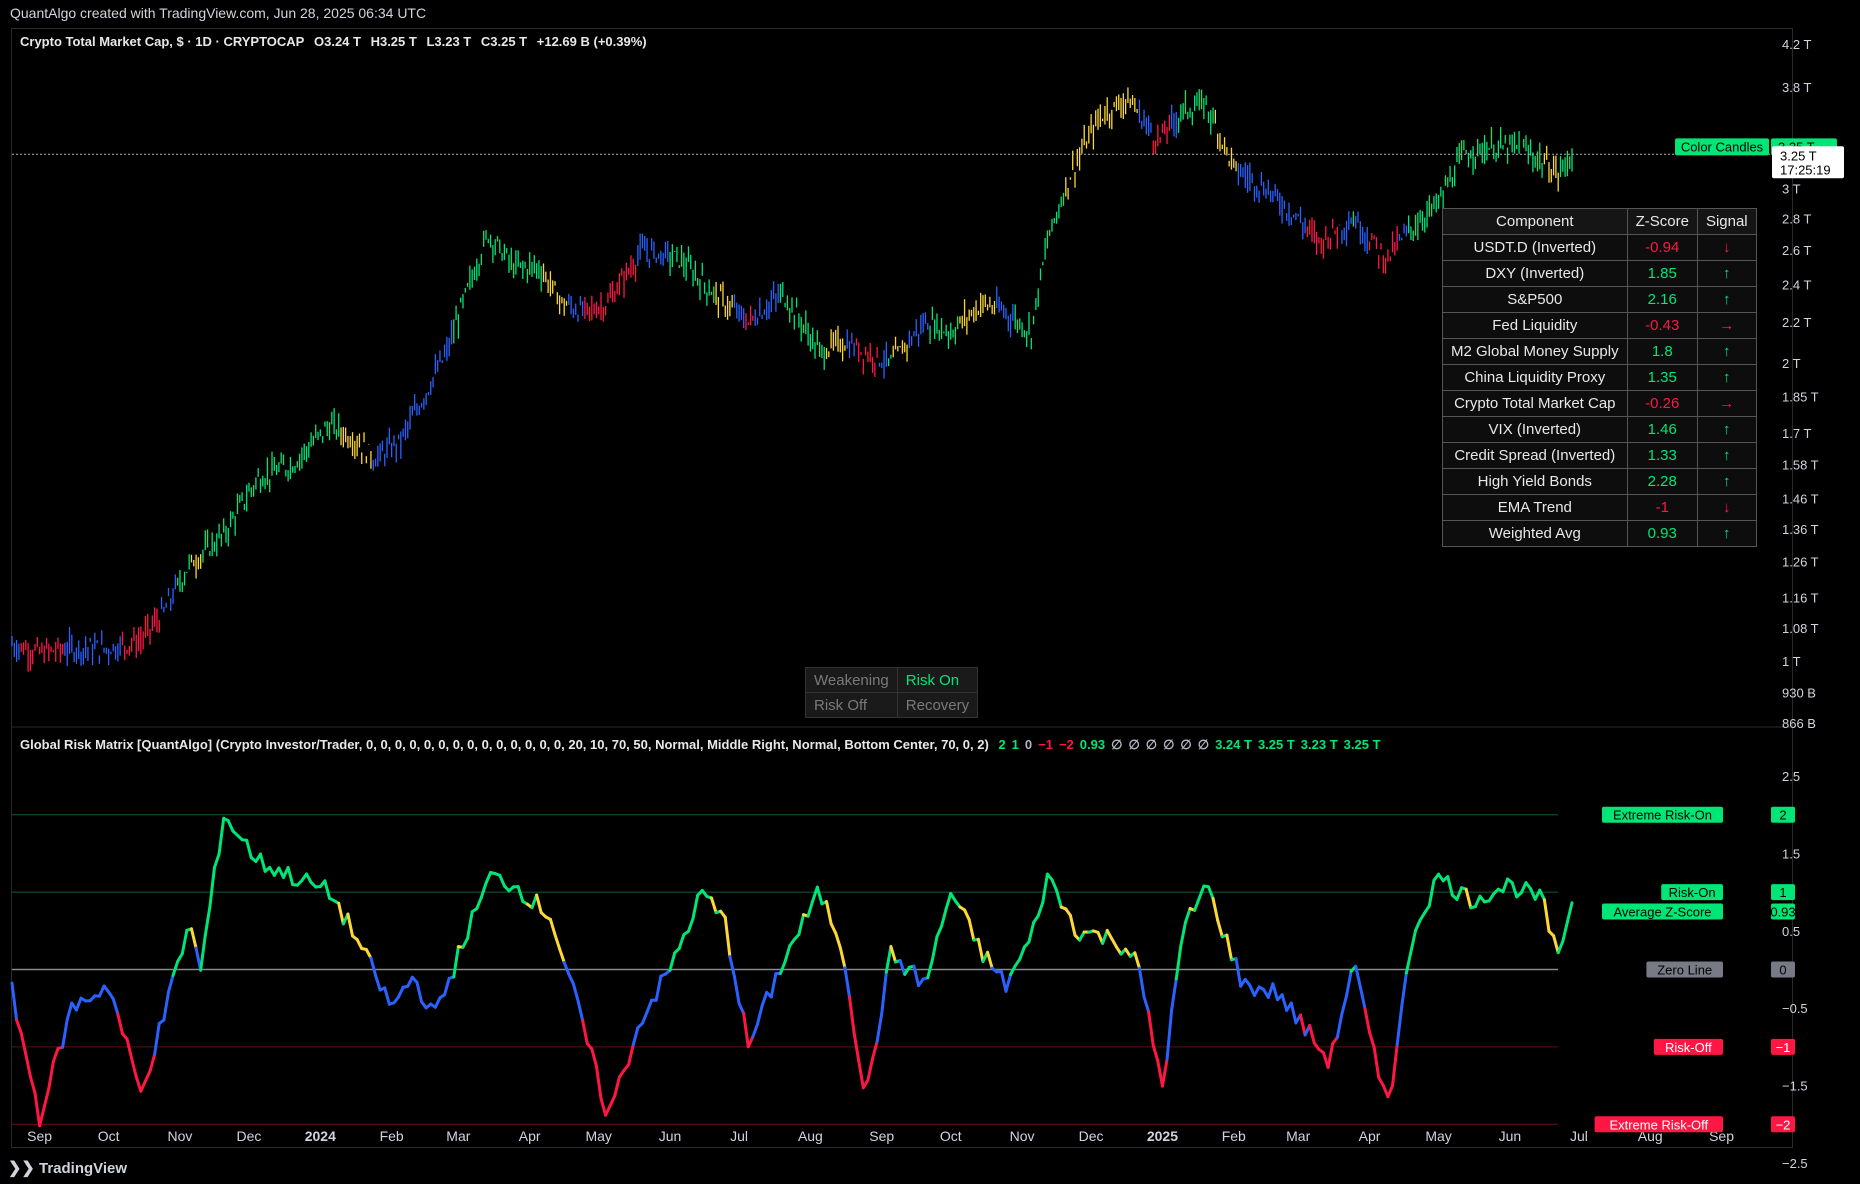 The width and height of the screenshot is (1860, 1184). Describe the element at coordinates (937, 680) in the screenshot. I see `state-risk-on: Risk On` at that location.